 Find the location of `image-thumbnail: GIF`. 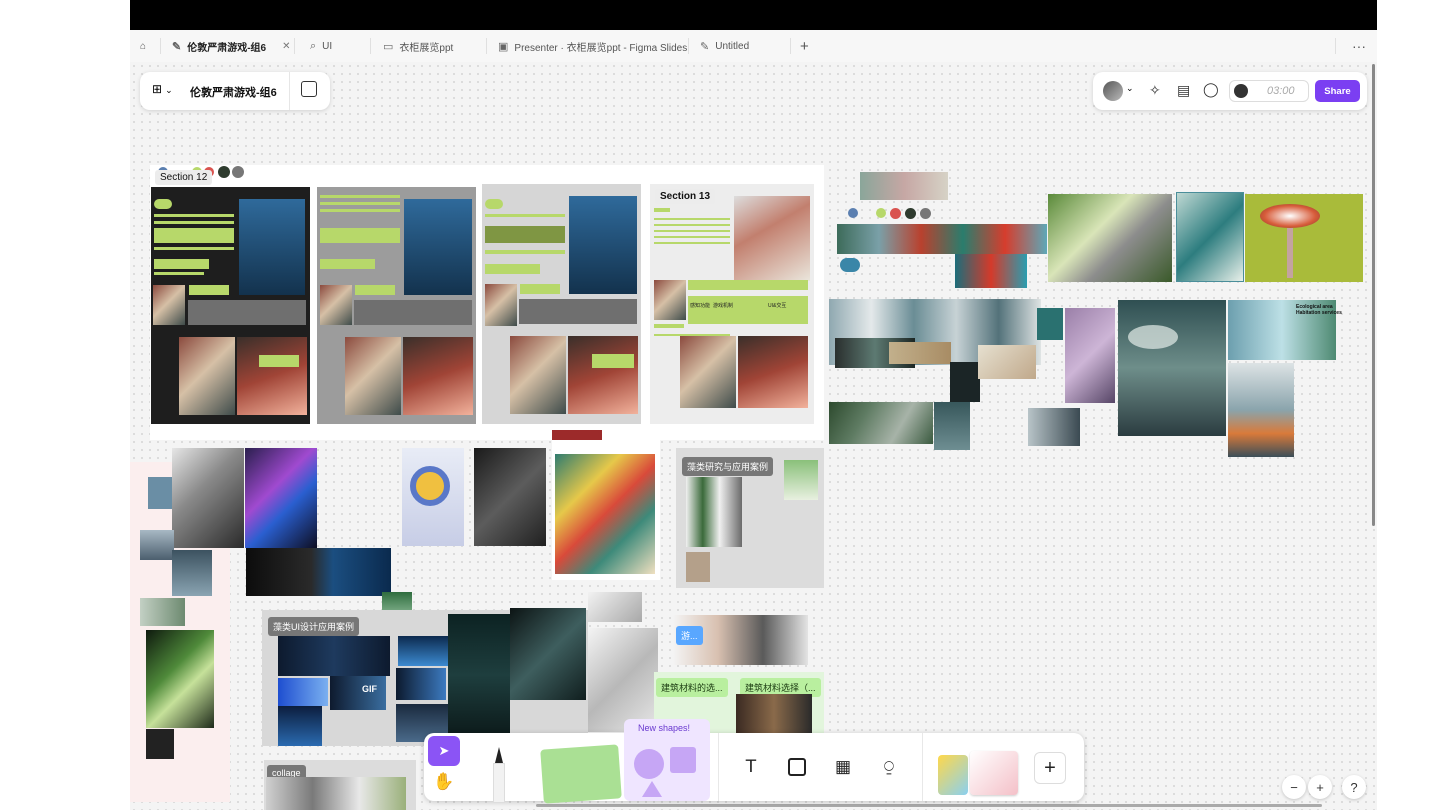

image-thumbnail: GIF is located at coordinates (358, 693).